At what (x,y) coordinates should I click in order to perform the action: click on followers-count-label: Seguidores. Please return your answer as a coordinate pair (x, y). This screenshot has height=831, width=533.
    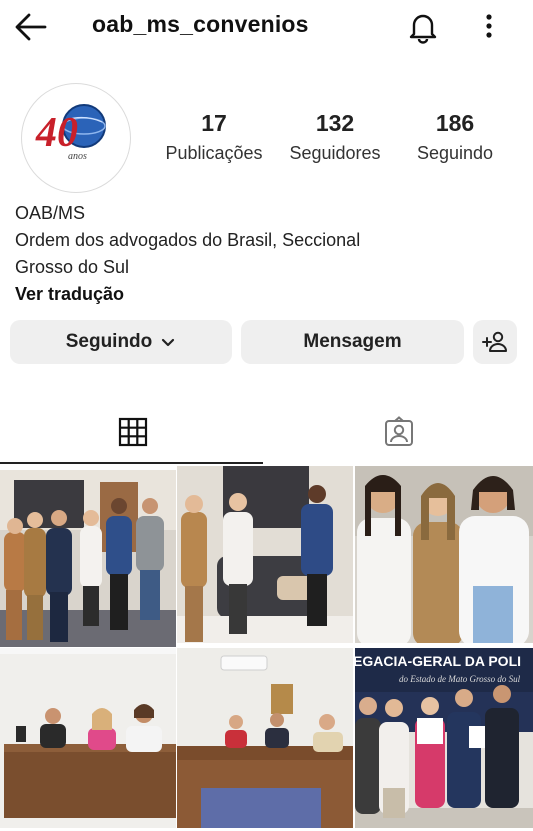
    Looking at the image, I should click on (335, 153).